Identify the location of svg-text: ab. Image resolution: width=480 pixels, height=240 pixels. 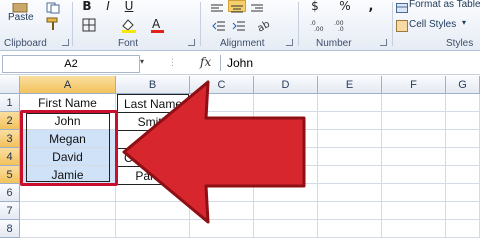
(263, 26).